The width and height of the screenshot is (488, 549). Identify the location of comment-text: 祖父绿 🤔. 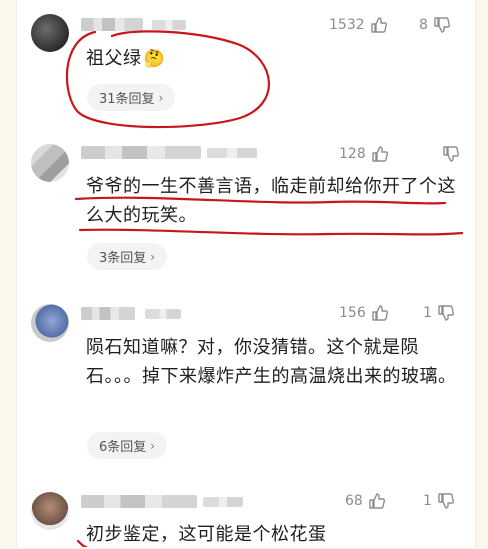
(273, 59).